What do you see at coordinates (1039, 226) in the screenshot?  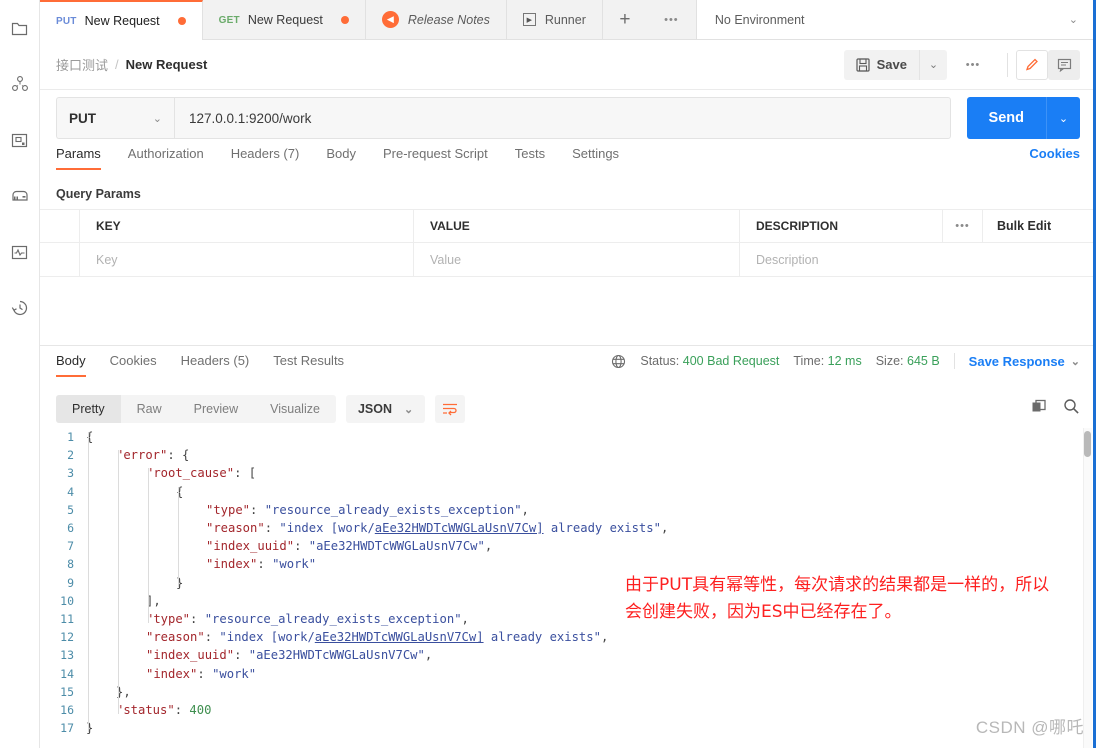 I see `bulk-edit-button: Bulk Edit` at bounding box center [1039, 226].